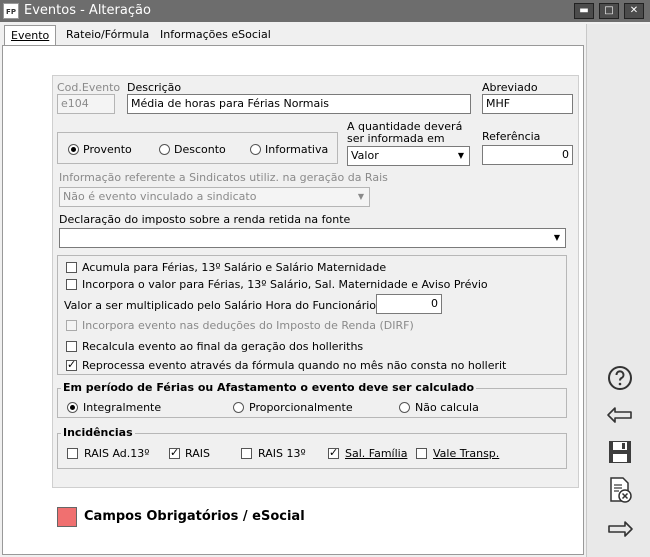 This screenshot has width=650, height=557. Describe the element at coordinates (297, 149) in the screenshot. I see `informativa-label: Informativa` at that location.